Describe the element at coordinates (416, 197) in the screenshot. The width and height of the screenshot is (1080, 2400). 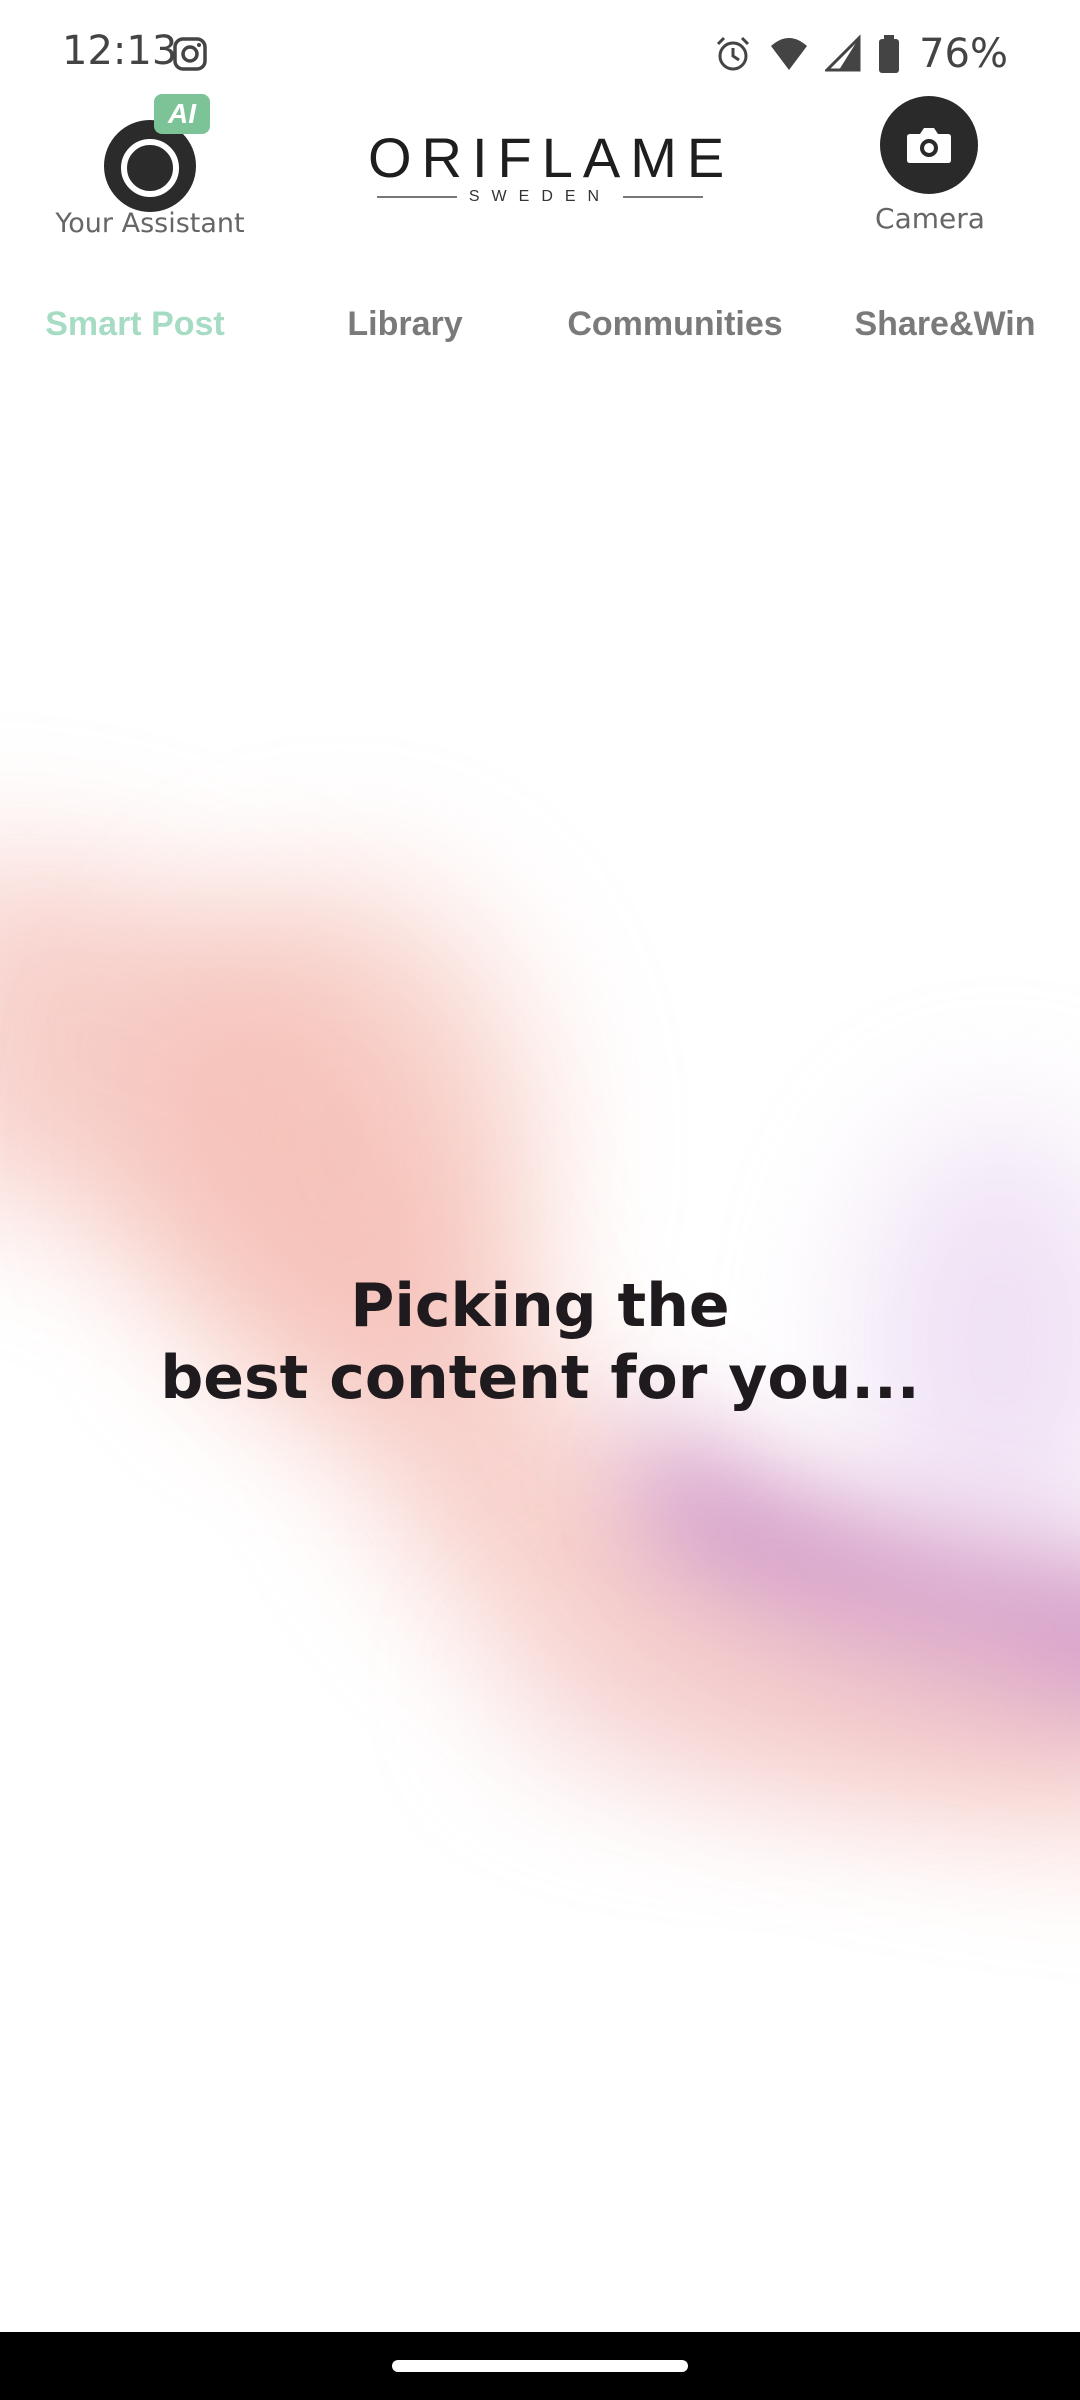
I see `brand-divider-left` at that location.